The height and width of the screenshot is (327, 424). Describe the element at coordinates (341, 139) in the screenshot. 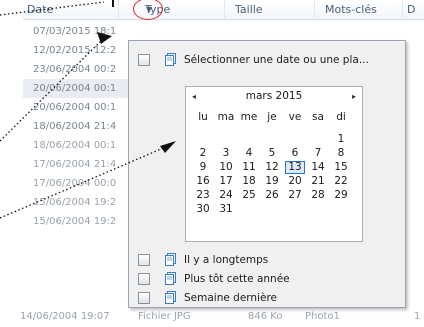

I see `calendar-day: 1` at that location.